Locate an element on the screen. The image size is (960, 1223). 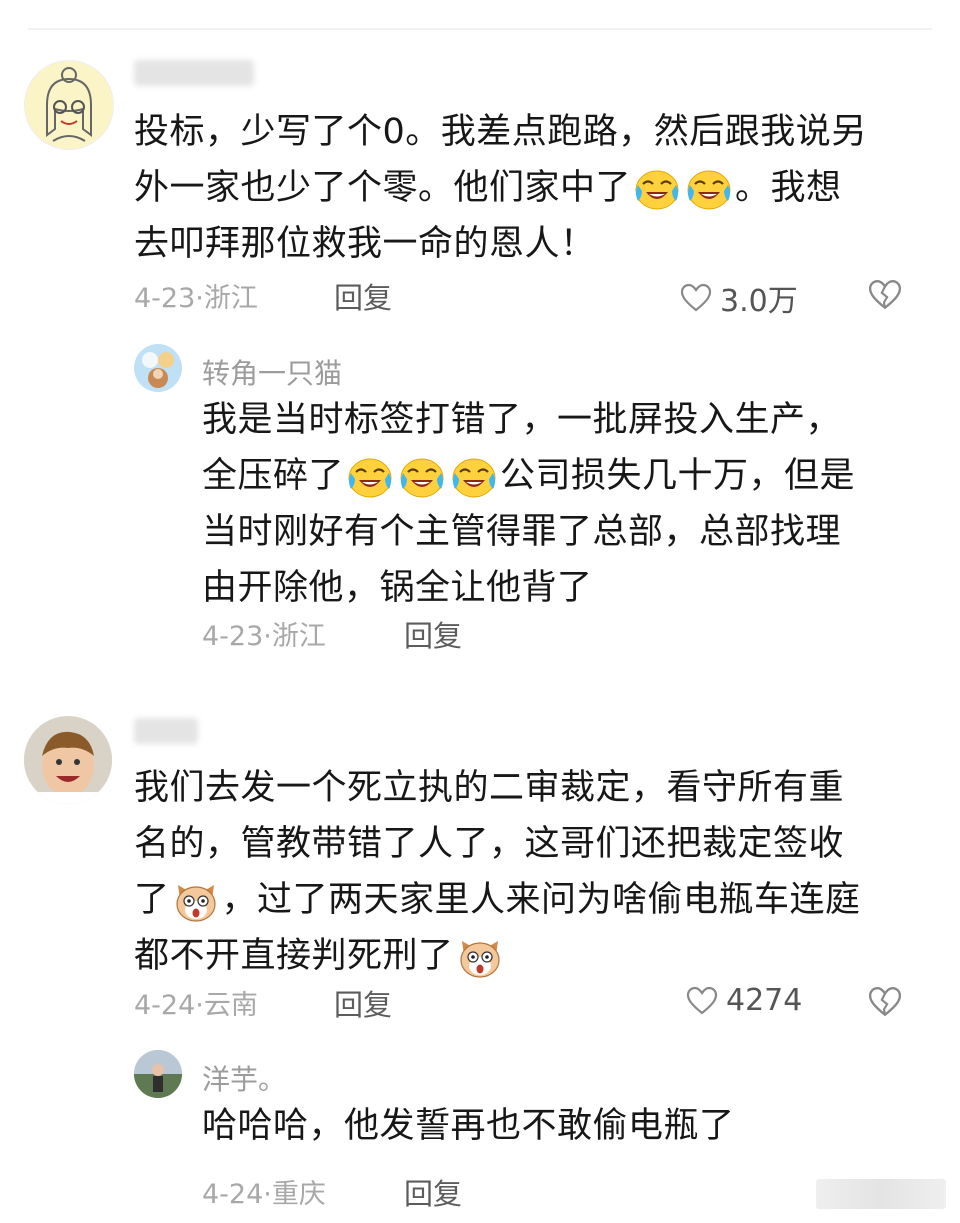
comment-line: 名的，管教带错了人了，这哥们还把裁定签收 is located at coordinates (489, 844).